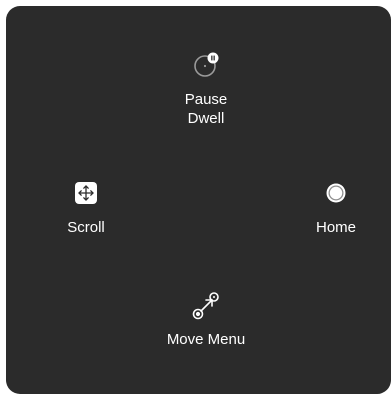 The height and width of the screenshot is (394, 391). Describe the element at coordinates (206, 339) in the screenshot. I see `move-menu-label: Move Menu` at that location.